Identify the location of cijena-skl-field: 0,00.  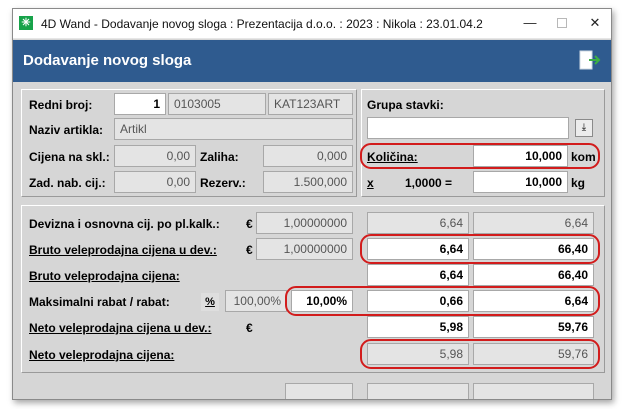
(155, 156).